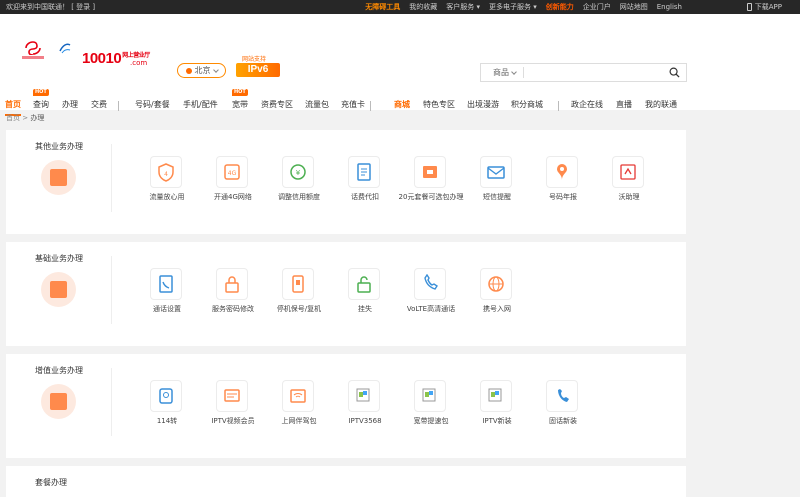 This screenshot has height=497, width=800. What do you see at coordinates (431, 421) in the screenshot?
I see `service-label: 宽带提速包` at bounding box center [431, 421].